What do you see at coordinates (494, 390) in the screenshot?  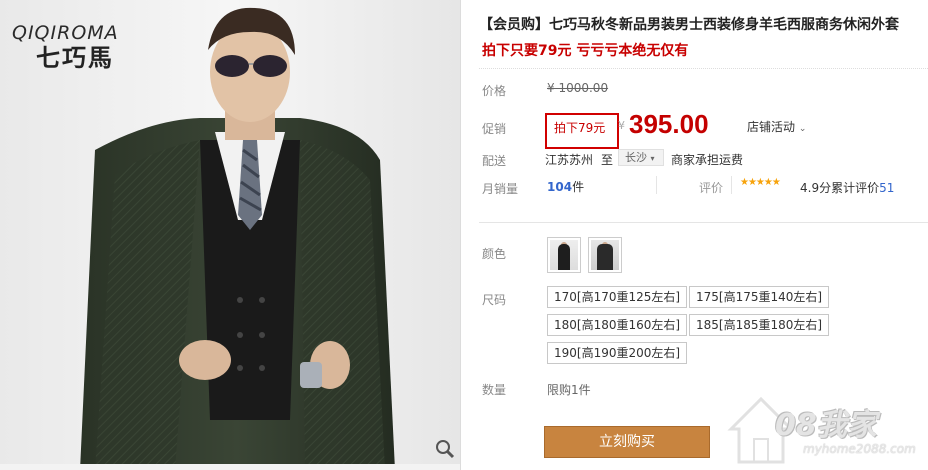 I see `quantity-label: 数量` at bounding box center [494, 390].